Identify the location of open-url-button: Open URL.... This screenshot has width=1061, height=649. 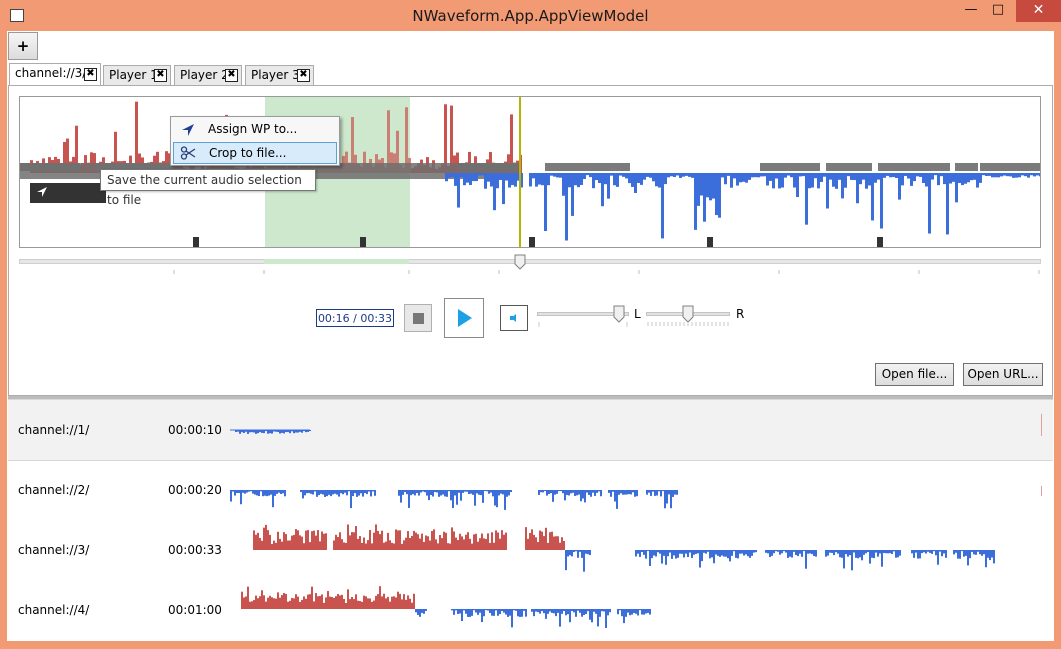
(1003, 374).